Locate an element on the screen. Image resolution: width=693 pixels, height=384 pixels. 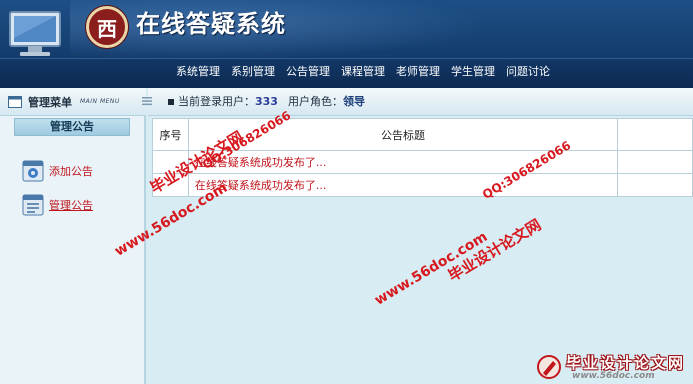
nav-item-student: 学生管理 is located at coordinates (473, 72).